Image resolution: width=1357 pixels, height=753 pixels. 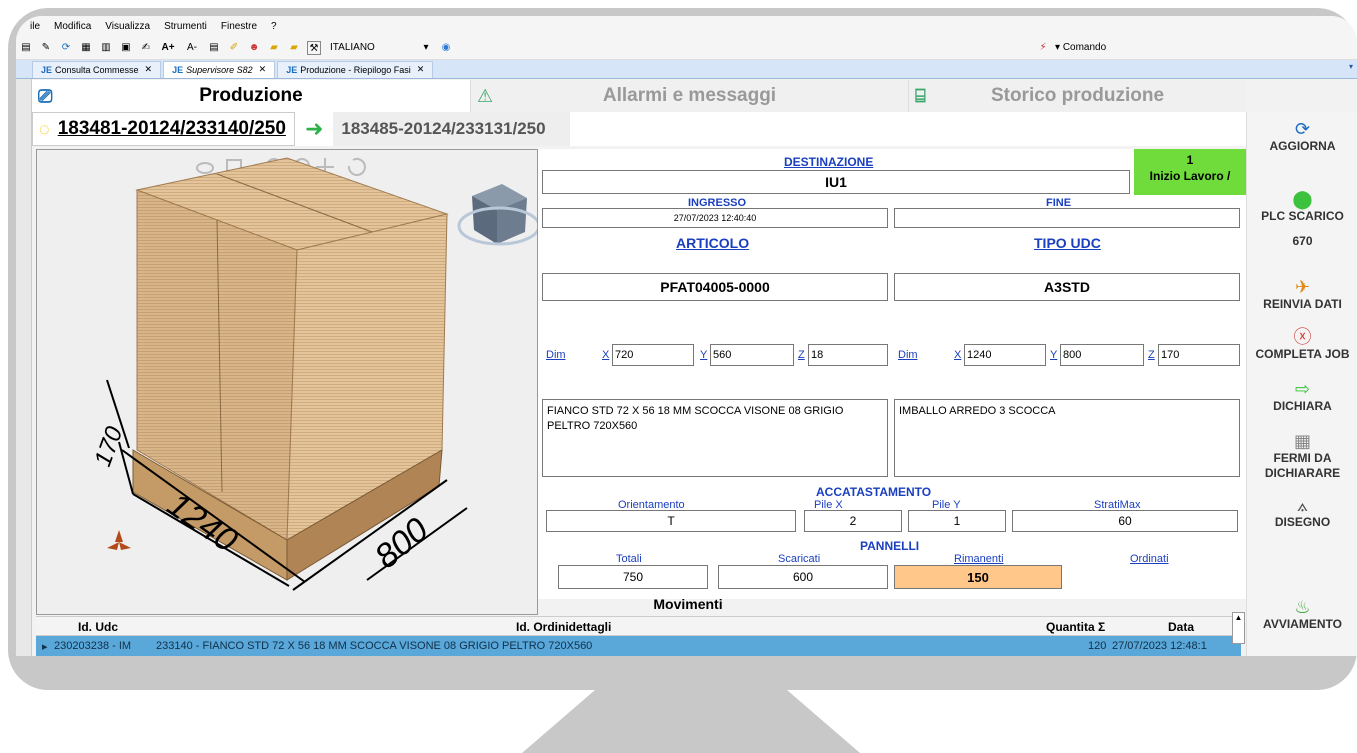 I want to click on disegno-button: ⟑ DISEGNO, so click(x=1302, y=513).